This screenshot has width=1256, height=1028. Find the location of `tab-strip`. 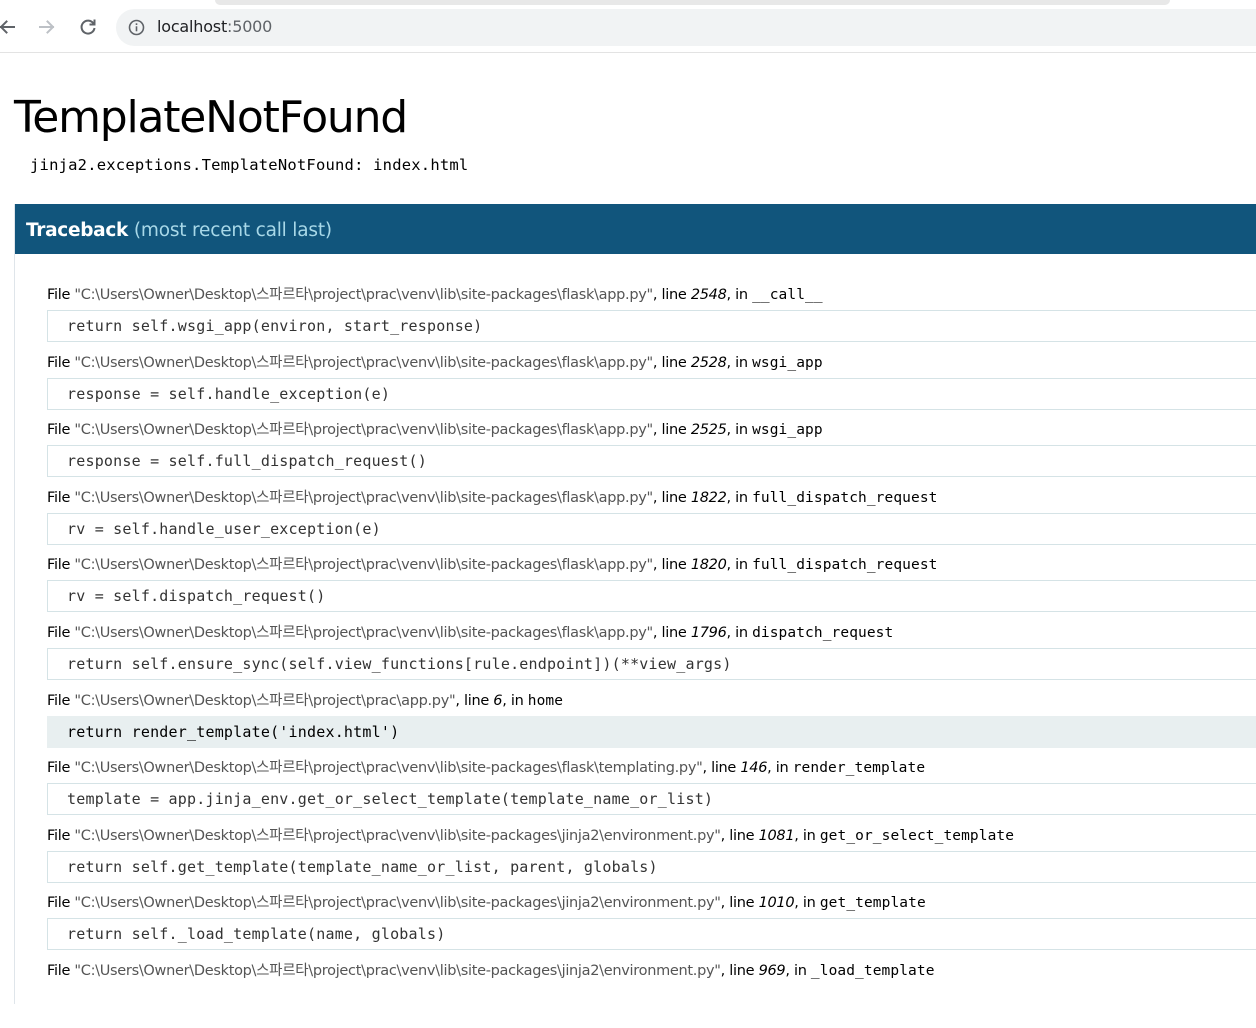

tab-strip is located at coordinates (692, 2).